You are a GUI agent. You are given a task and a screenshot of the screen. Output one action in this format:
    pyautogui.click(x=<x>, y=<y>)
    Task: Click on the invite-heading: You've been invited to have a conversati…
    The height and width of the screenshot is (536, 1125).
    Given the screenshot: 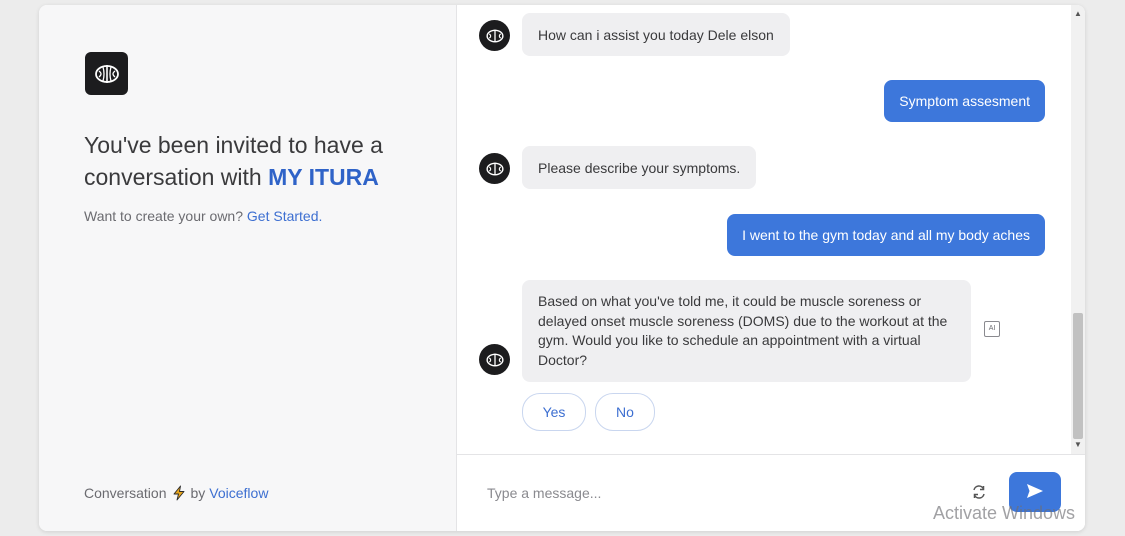 What is the action you would take?
    pyautogui.click(x=254, y=161)
    